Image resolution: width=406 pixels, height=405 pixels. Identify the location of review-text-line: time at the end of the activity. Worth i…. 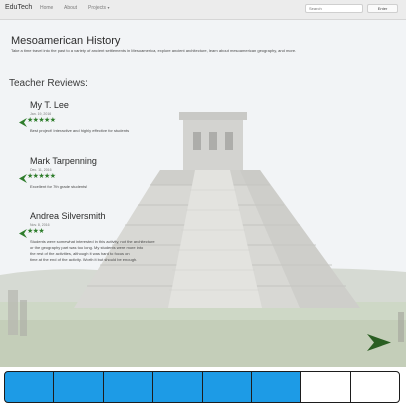
(84, 259).